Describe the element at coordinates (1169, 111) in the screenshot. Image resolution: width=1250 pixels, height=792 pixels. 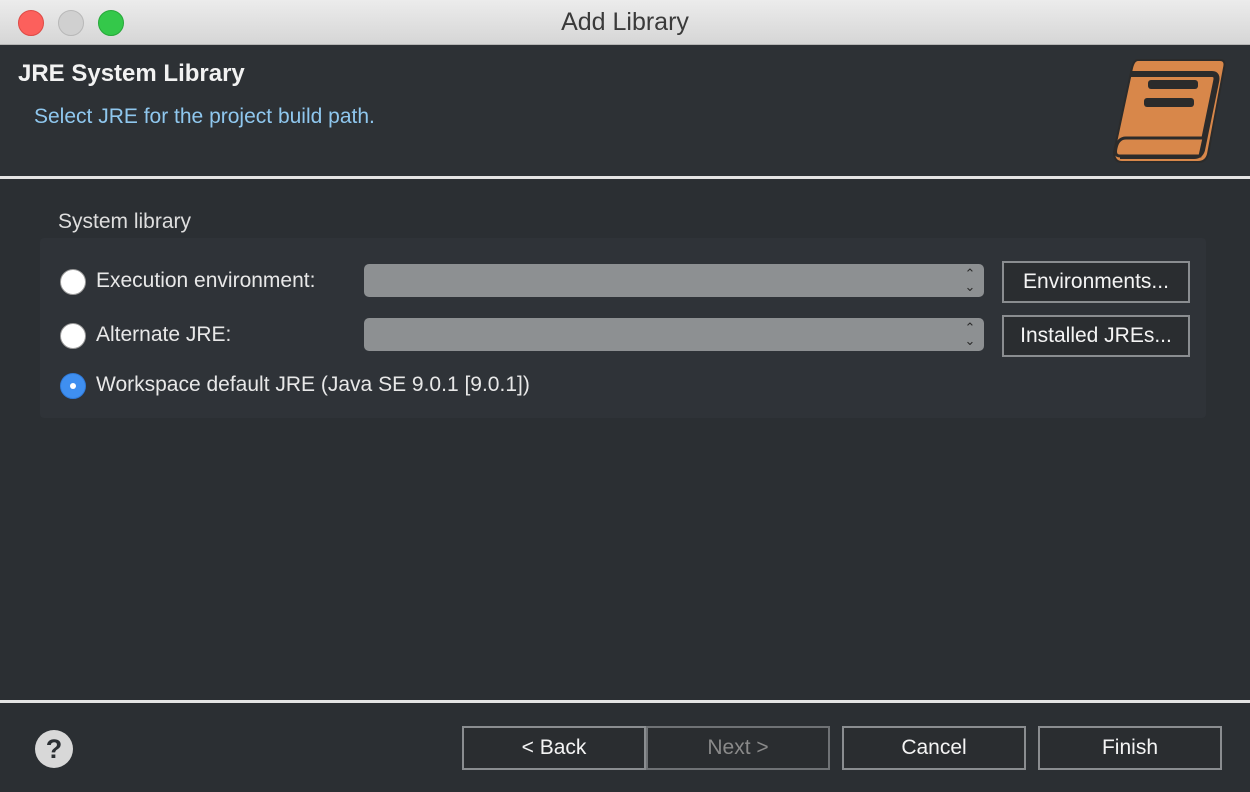
I see `library-book-icon` at that location.